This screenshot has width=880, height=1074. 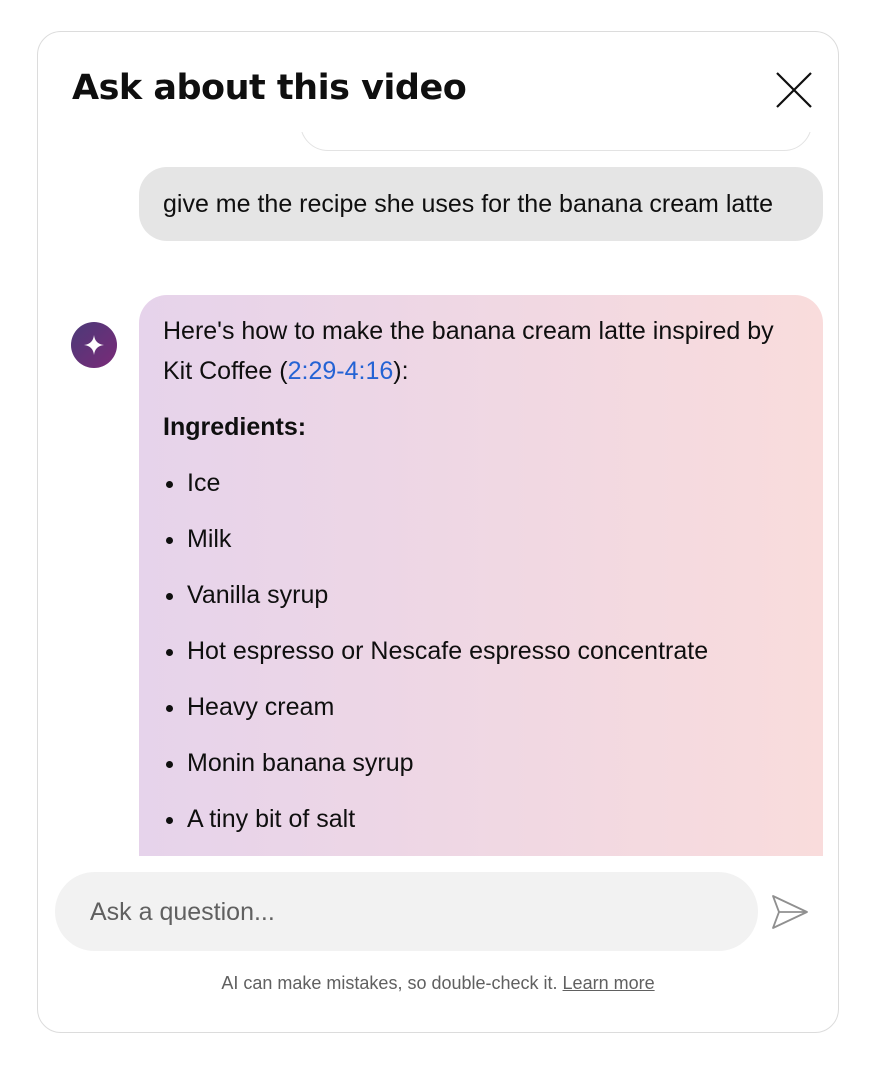 What do you see at coordinates (269, 88) in the screenshot?
I see `panel-title: Ask about this video` at bounding box center [269, 88].